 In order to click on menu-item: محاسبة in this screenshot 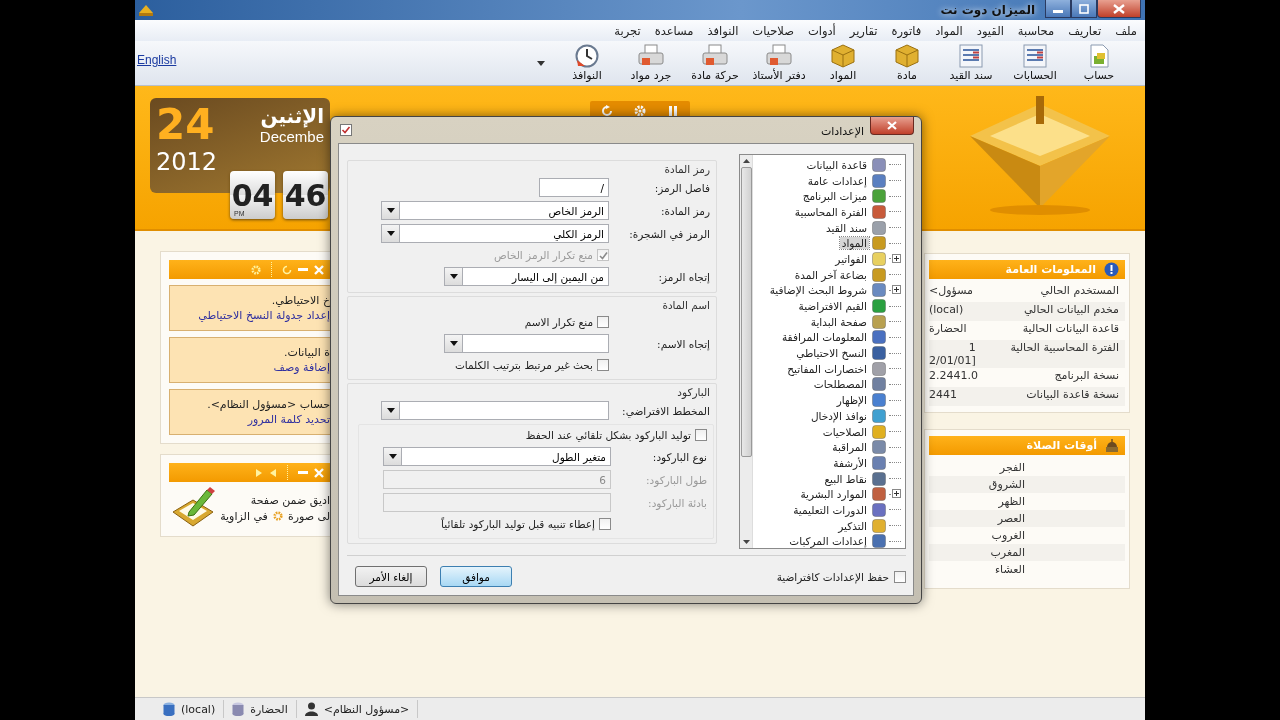, I will do `click(1036, 30)`.